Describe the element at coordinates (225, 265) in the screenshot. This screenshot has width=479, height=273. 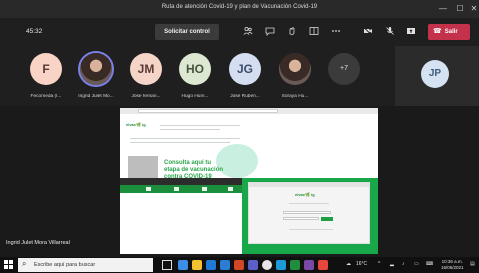
I see `word-icon` at that location.